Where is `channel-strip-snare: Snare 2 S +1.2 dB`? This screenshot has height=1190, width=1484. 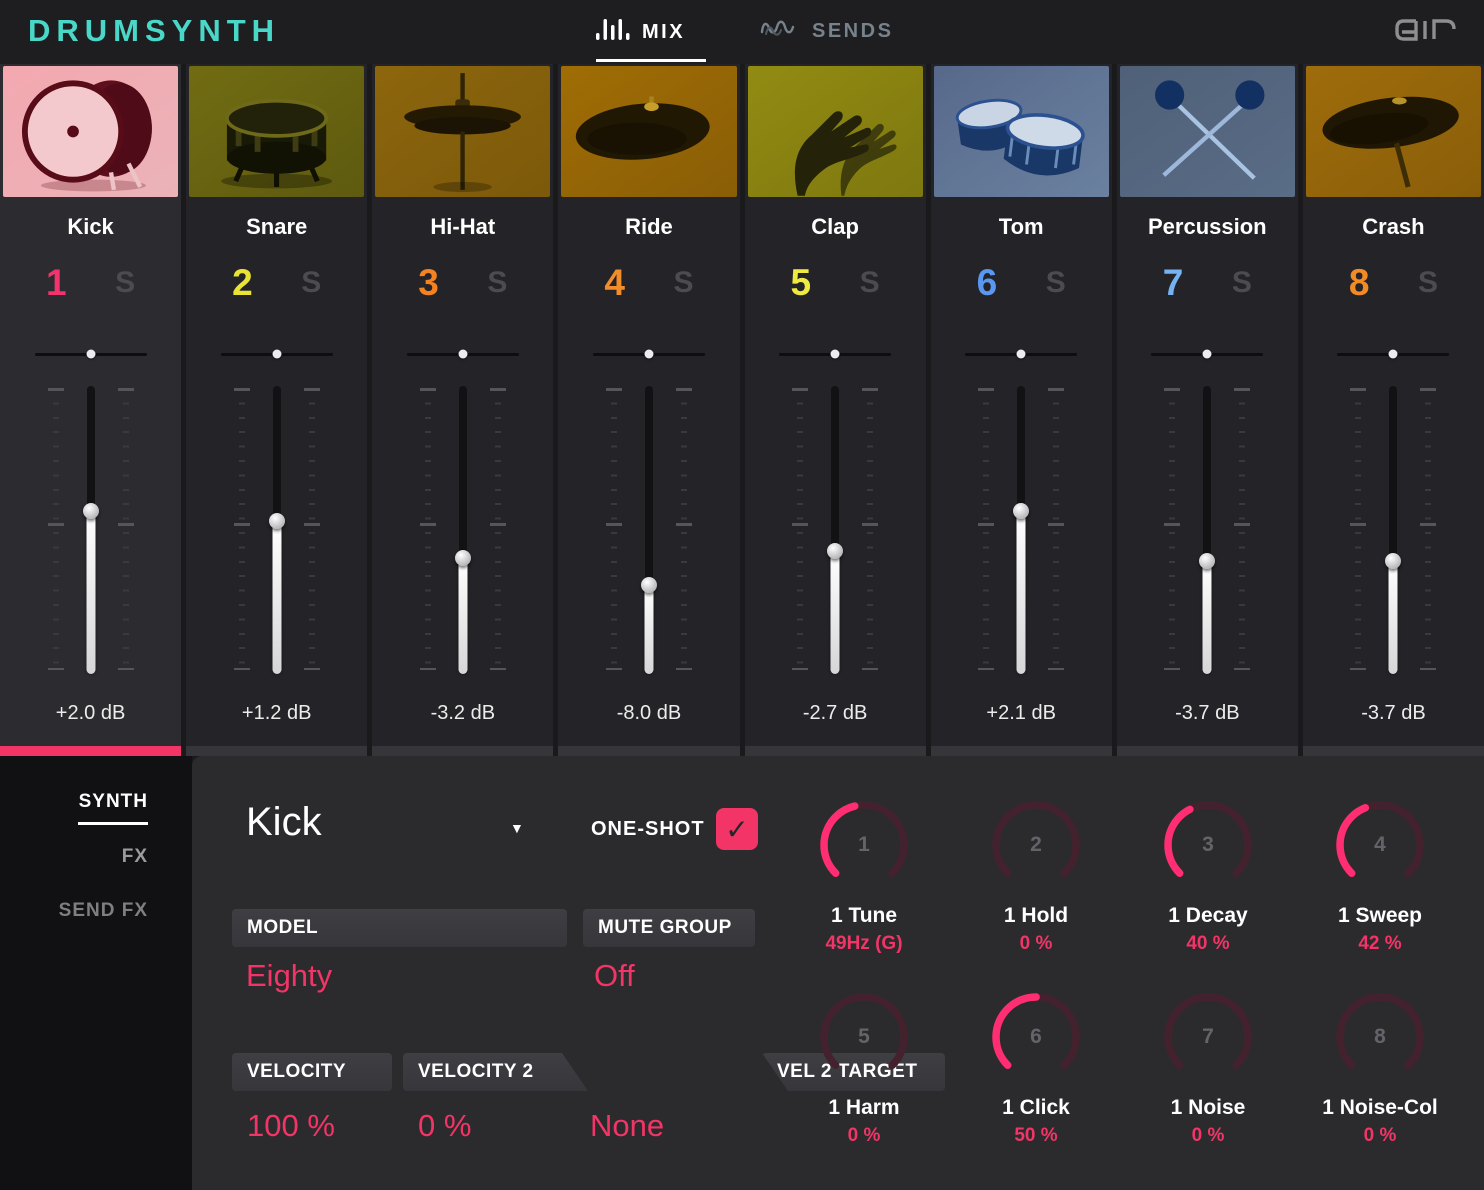
channel-strip-snare: Snare 2 S +1.2 dB is located at coordinates (277, 410).